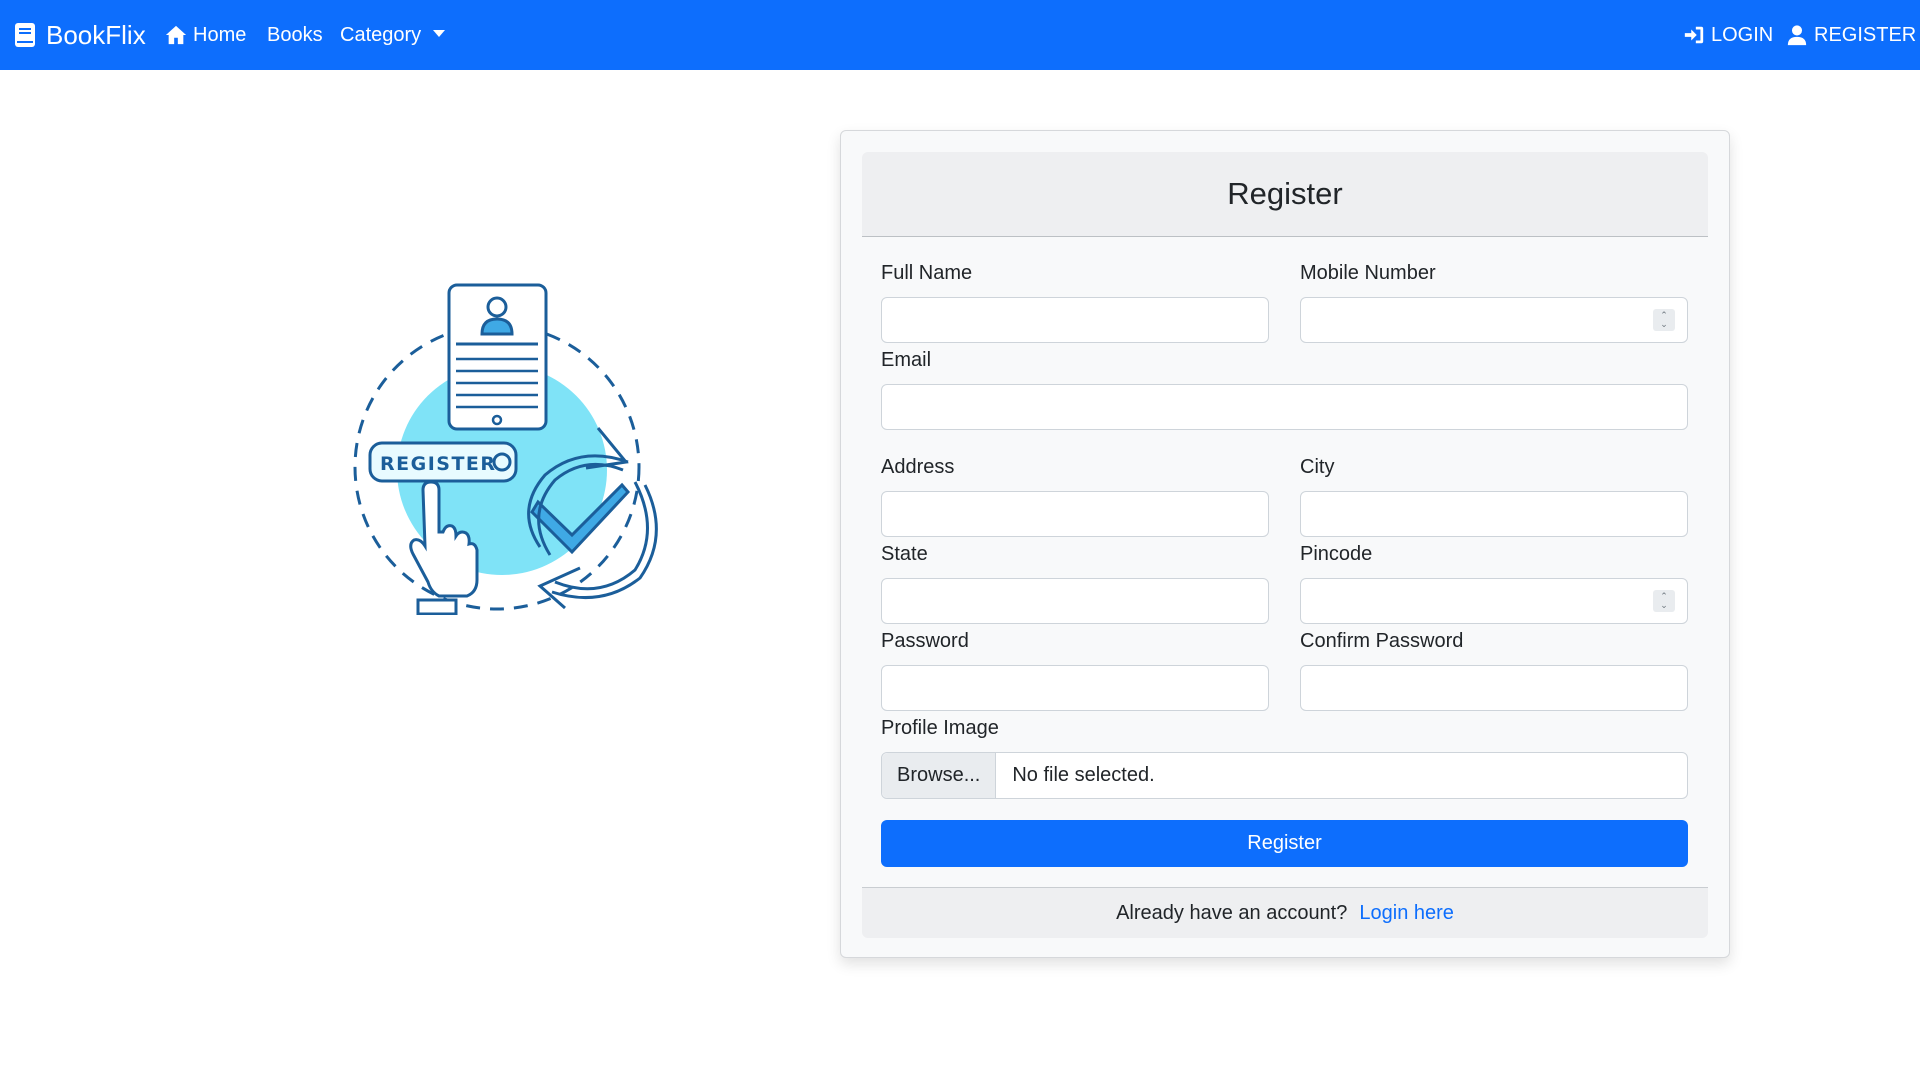 The height and width of the screenshot is (1087, 1920). Describe the element at coordinates (1382, 641) in the screenshot. I see `confirm-password-label: Confirm Password` at that location.